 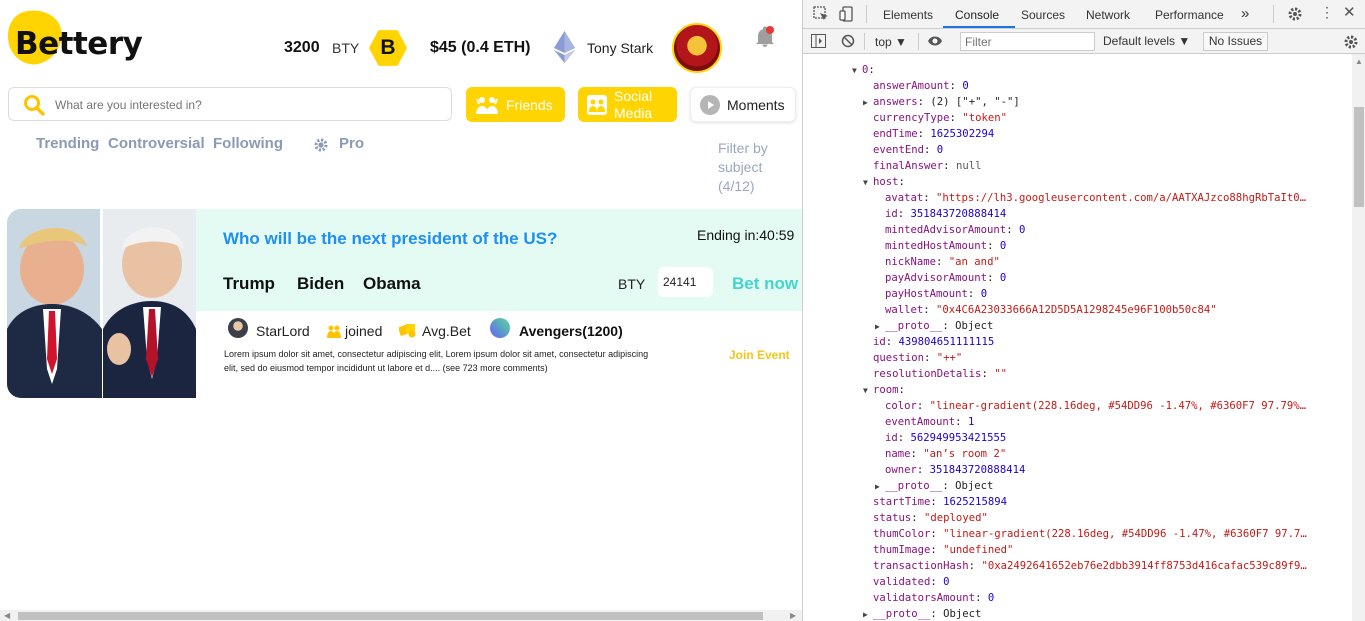 I want to click on more-tabs-icon: », so click(x=1245, y=13).